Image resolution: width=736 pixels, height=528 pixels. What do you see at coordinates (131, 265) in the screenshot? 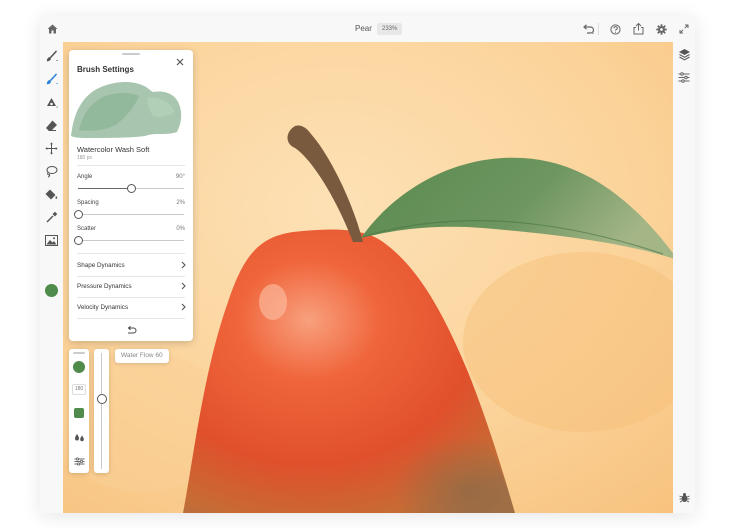
I see `shape-dynamics-row: Shape Dynamics` at bounding box center [131, 265].